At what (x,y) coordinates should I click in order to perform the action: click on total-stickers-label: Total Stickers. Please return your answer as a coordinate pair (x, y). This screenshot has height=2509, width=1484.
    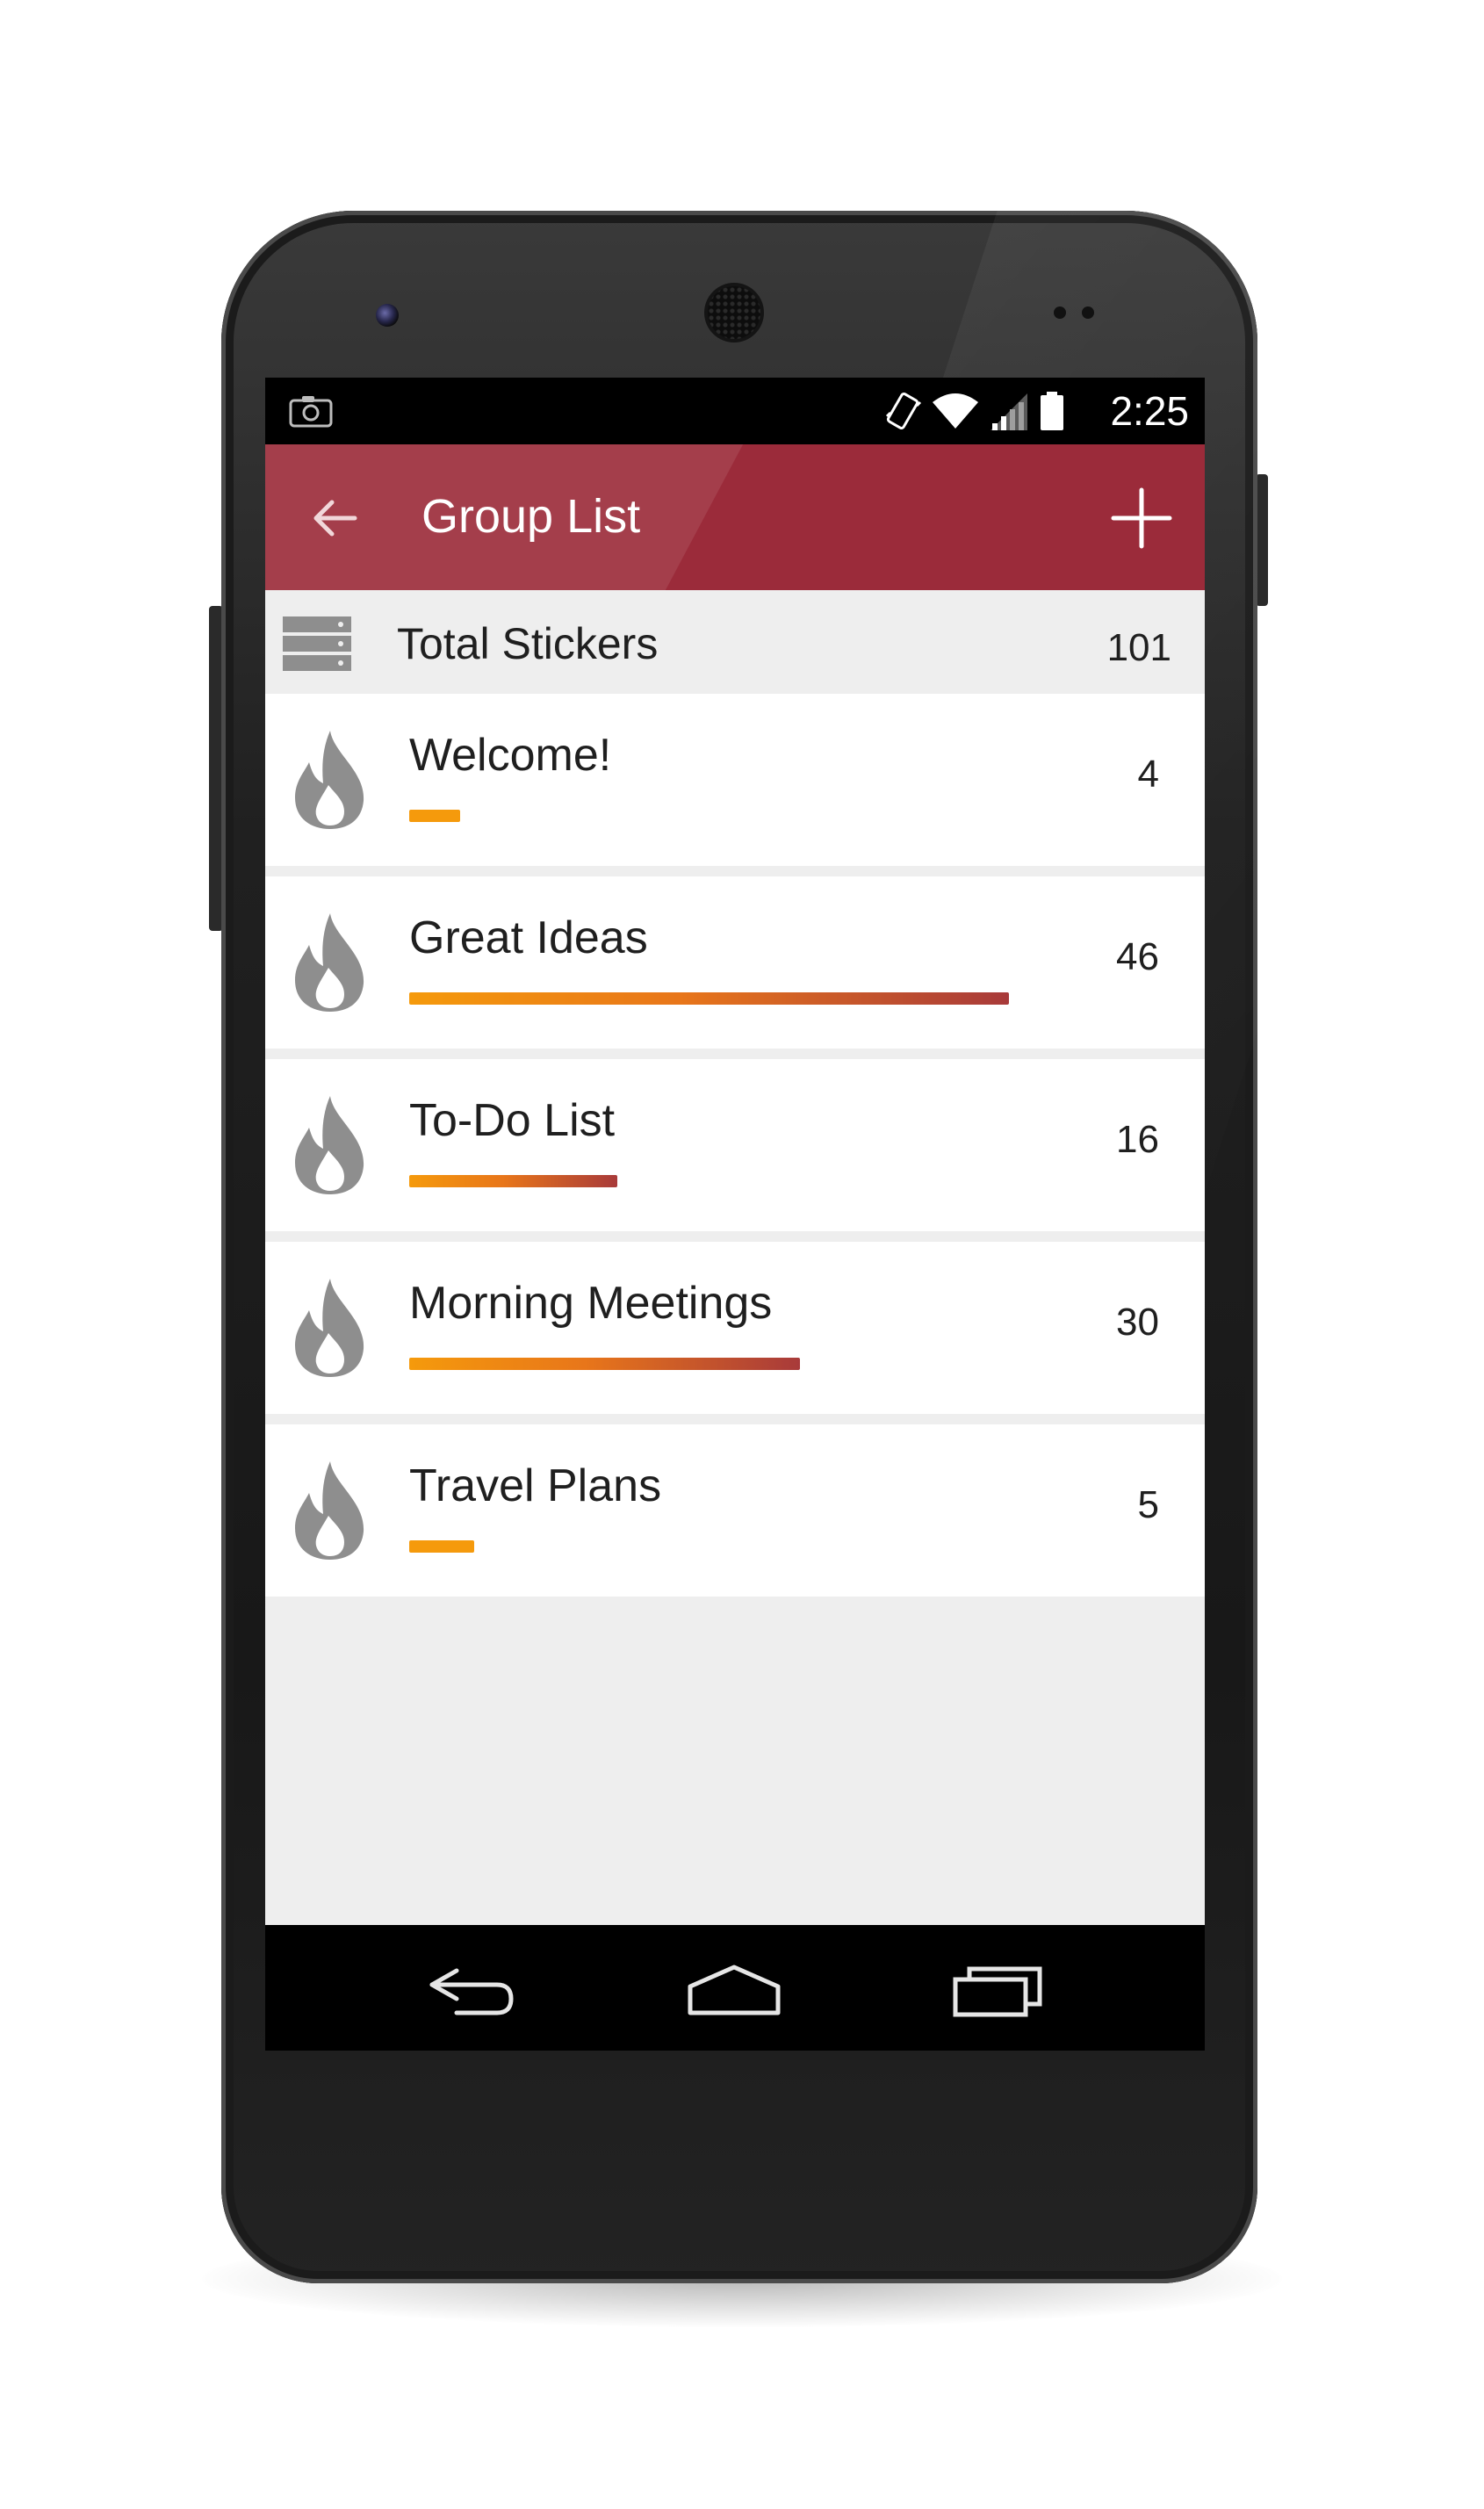
    Looking at the image, I should click on (528, 643).